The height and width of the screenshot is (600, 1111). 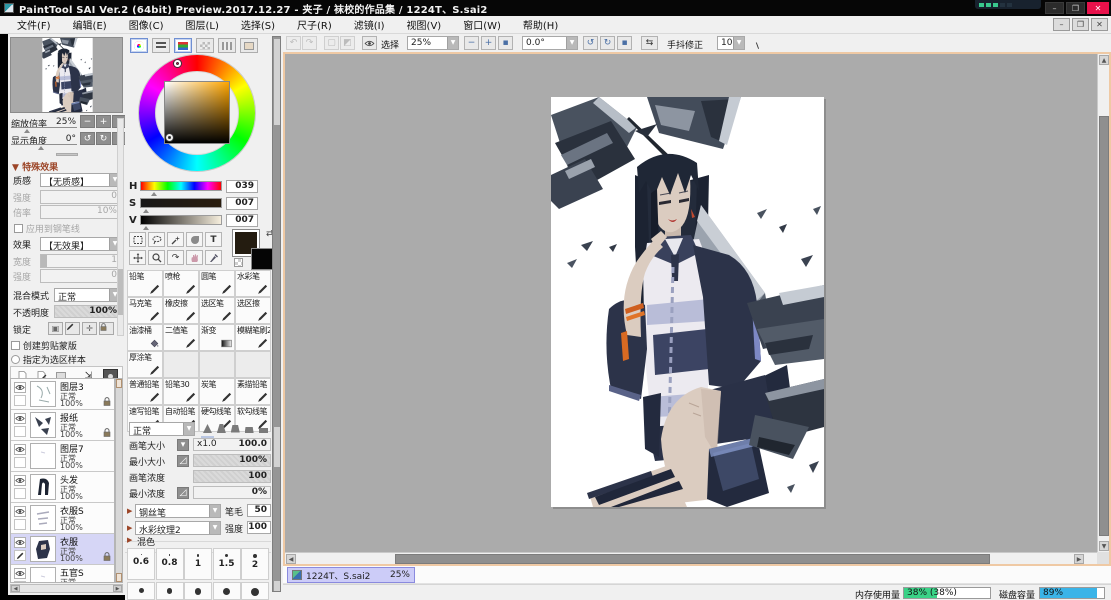 What do you see at coordinates (119, 480) in the screenshot?
I see `layer-list-scrollbar` at bounding box center [119, 480].